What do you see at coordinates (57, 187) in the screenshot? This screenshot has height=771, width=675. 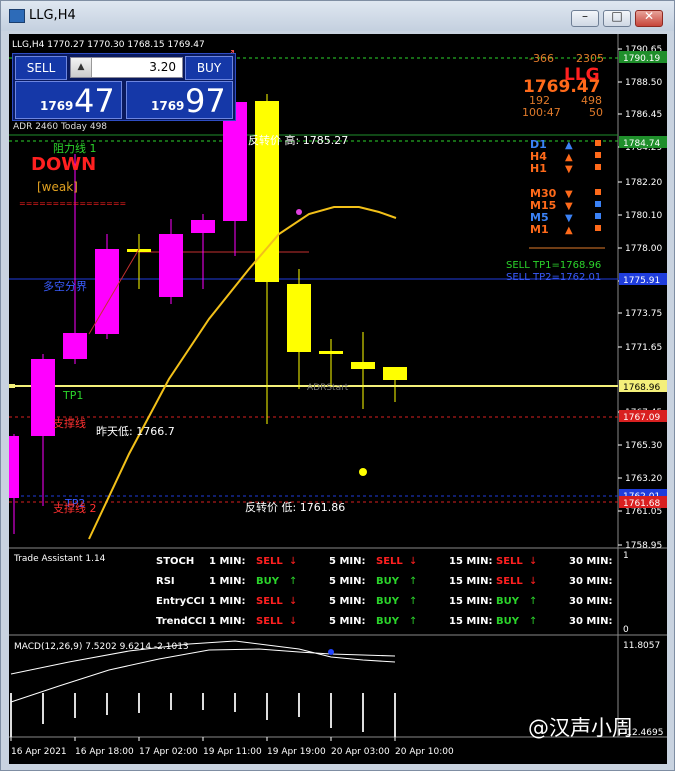 I see `weak-label: [weak]` at bounding box center [57, 187].